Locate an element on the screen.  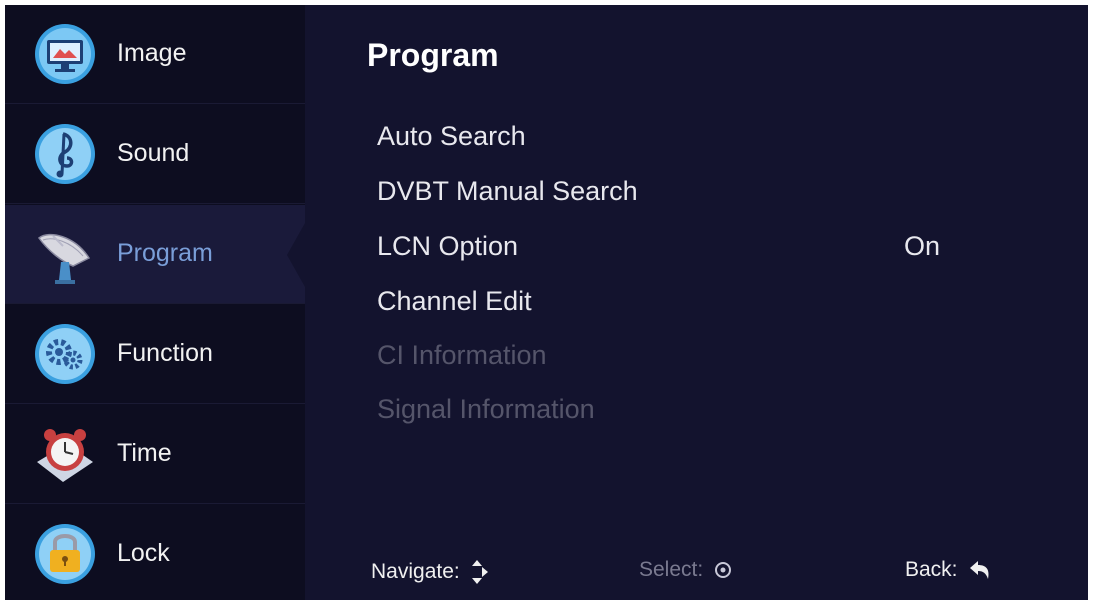
menu-item-signal-information: Signal Information is located at coordinates (707, 414).